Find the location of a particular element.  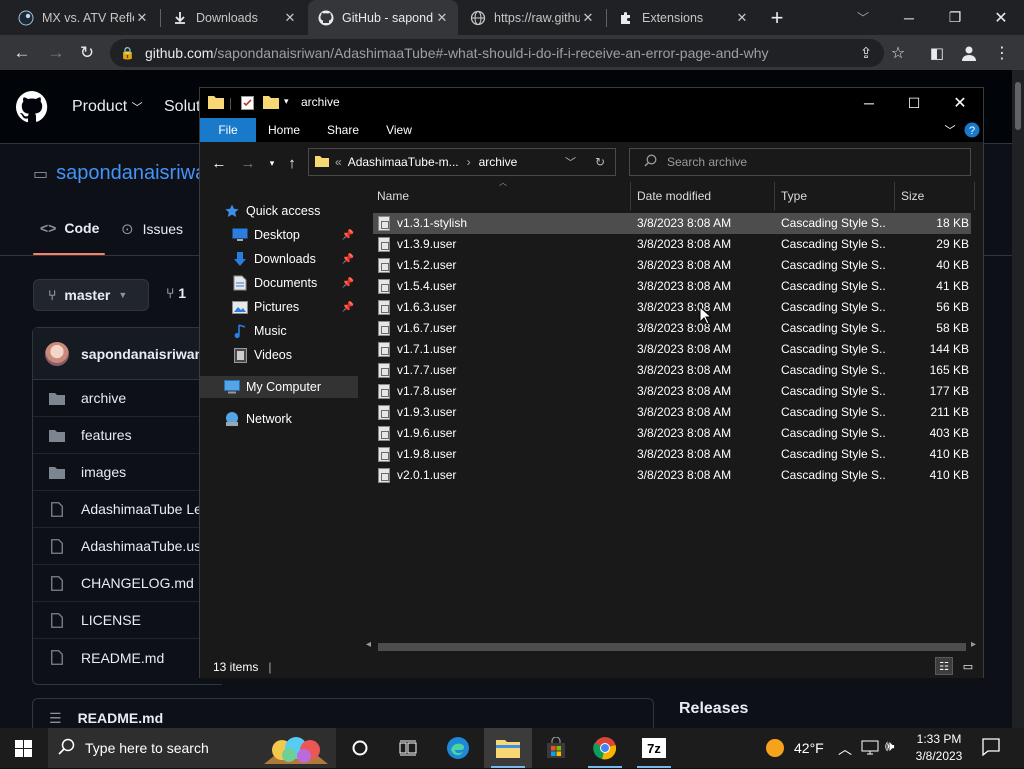

file-name: v1.9.8.user is located at coordinates (512, 454).